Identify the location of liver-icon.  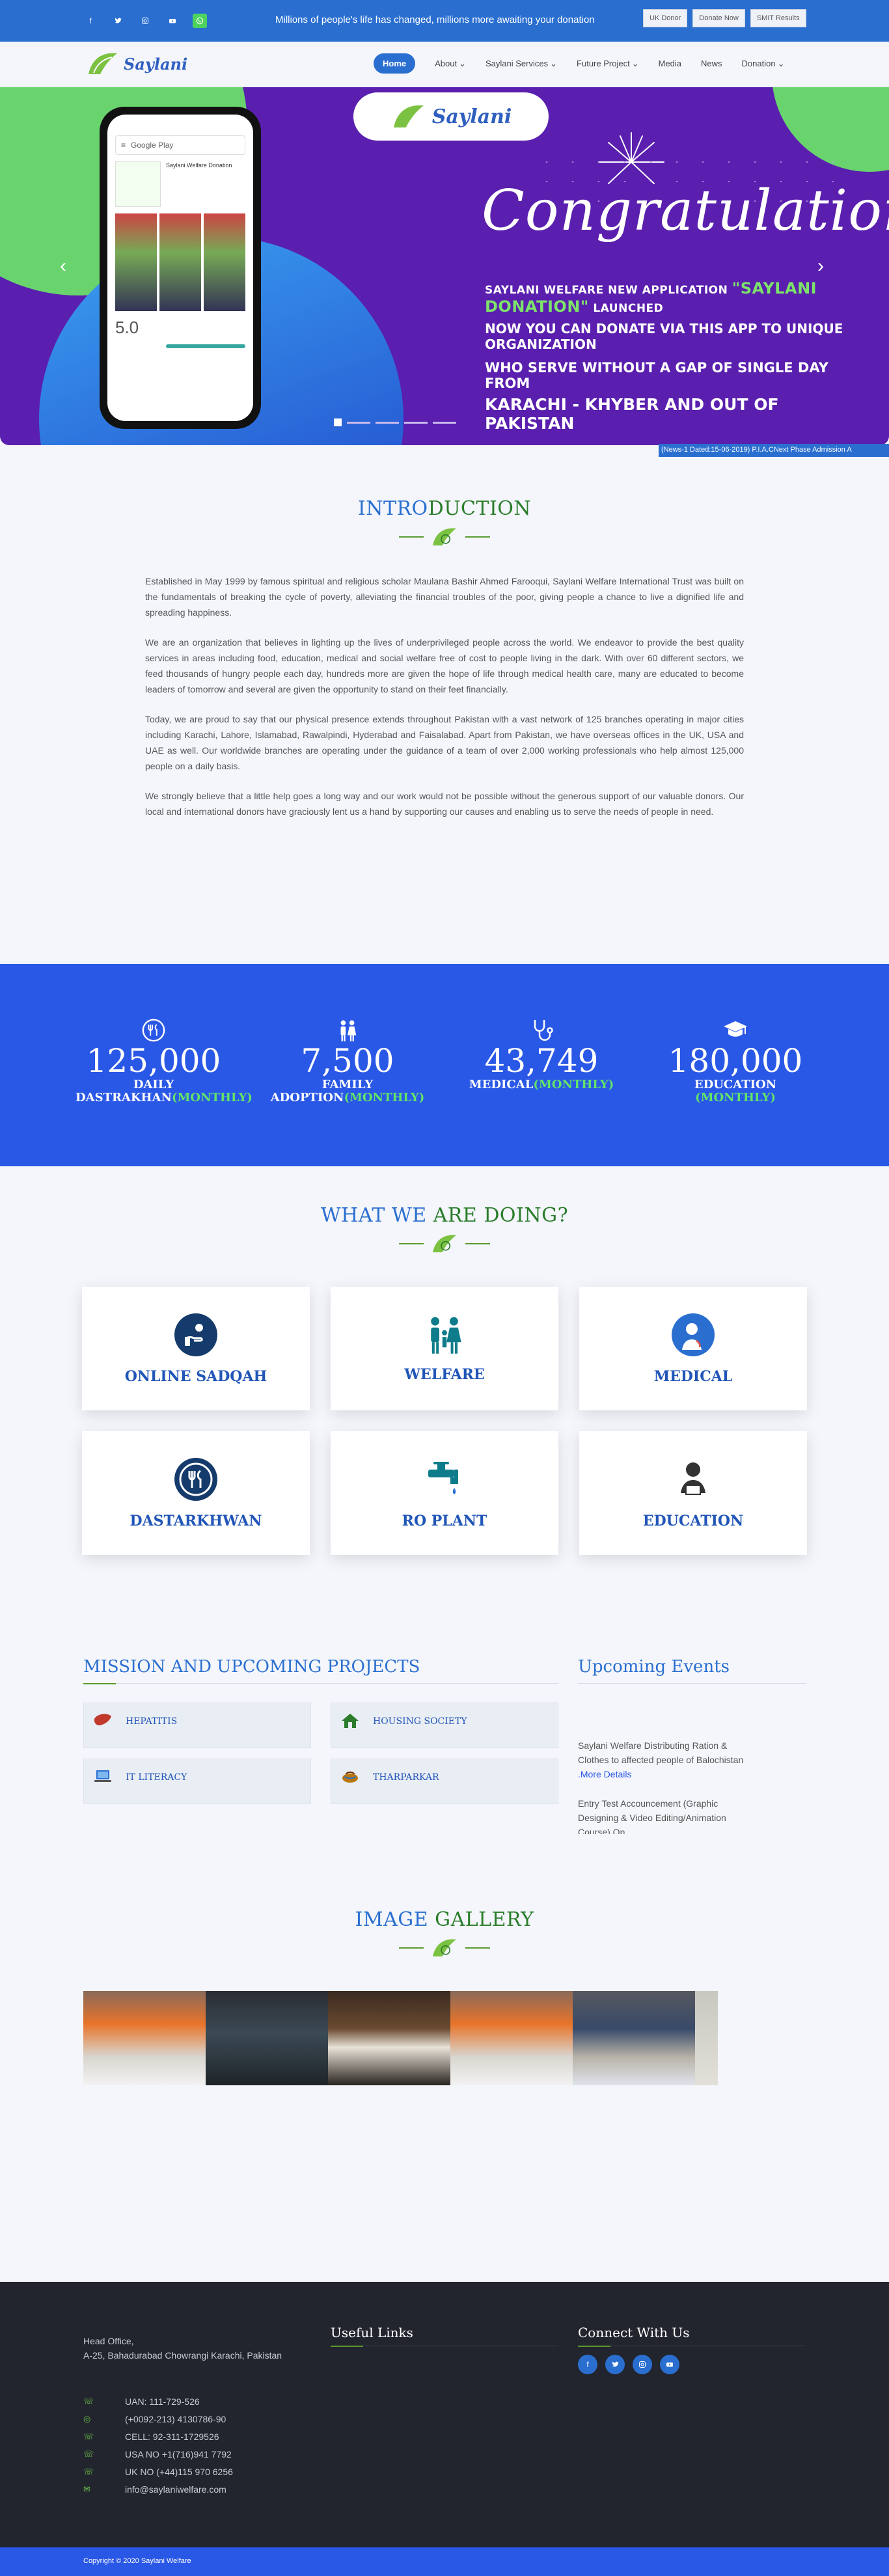
(102, 1719).